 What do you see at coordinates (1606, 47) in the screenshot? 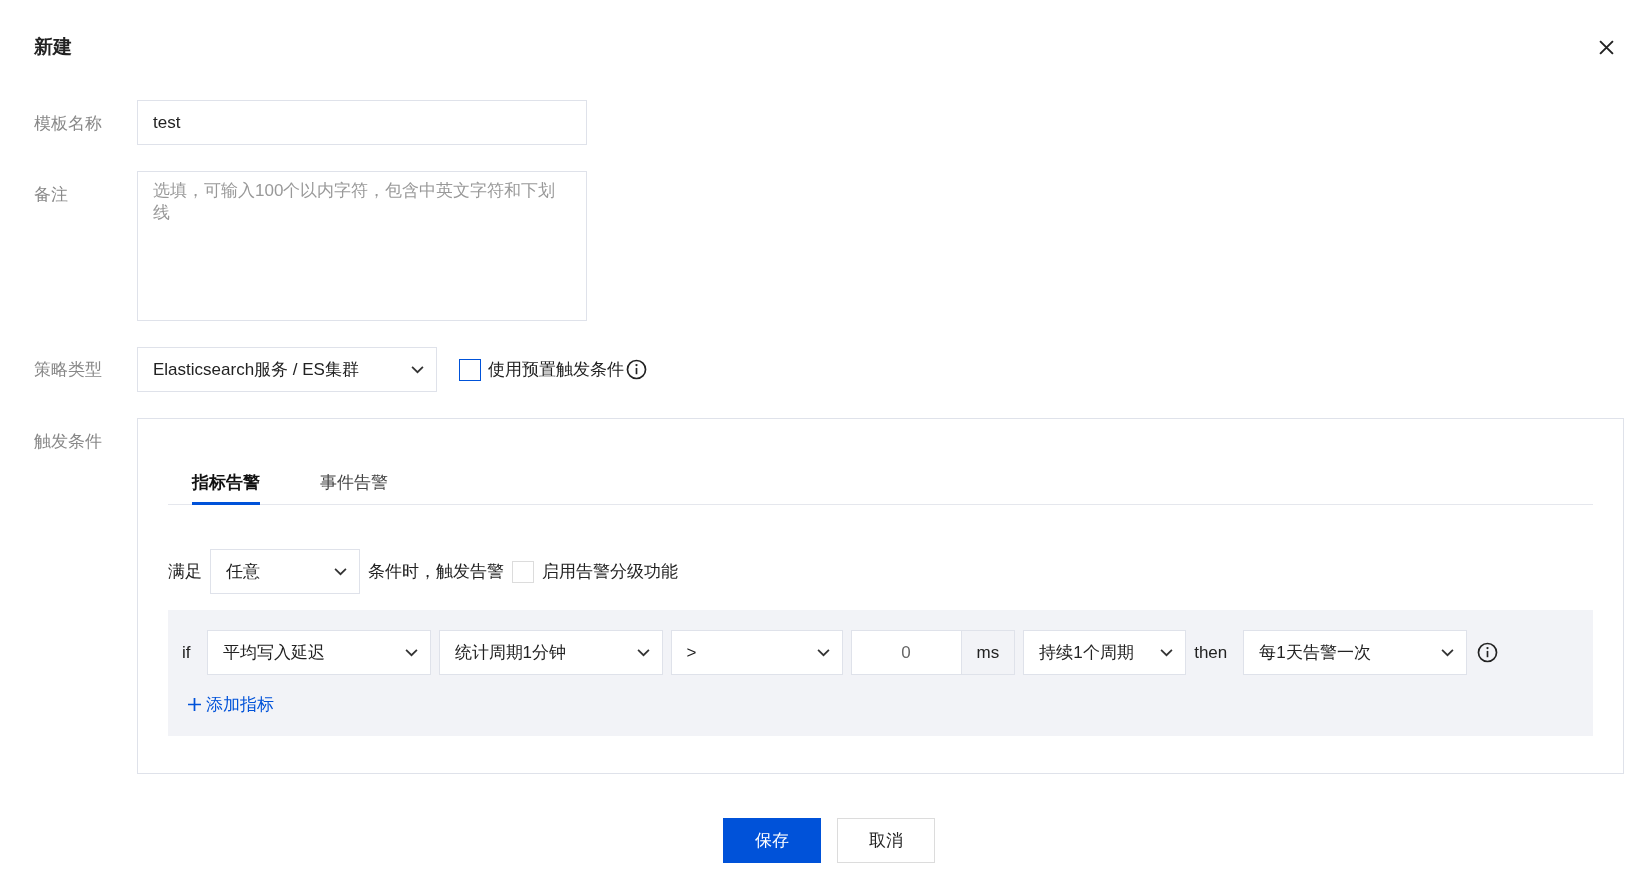
I see `close-icon` at bounding box center [1606, 47].